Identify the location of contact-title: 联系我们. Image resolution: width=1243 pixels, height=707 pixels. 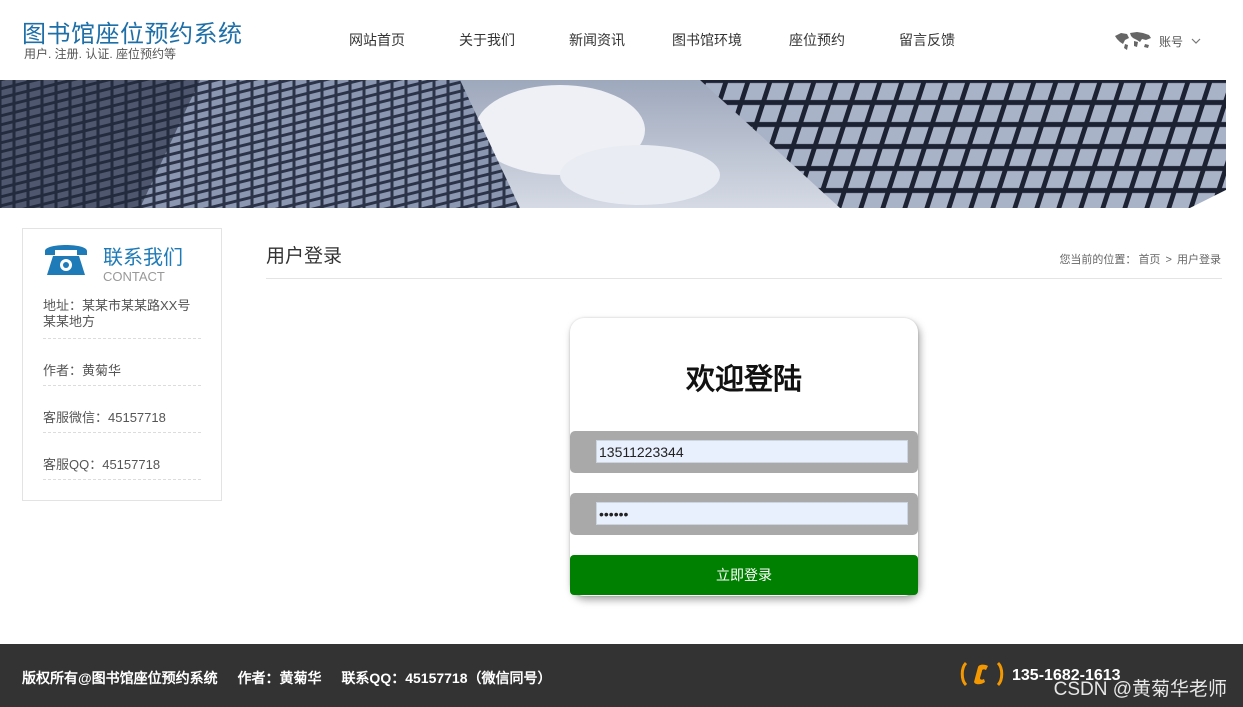
(143, 258).